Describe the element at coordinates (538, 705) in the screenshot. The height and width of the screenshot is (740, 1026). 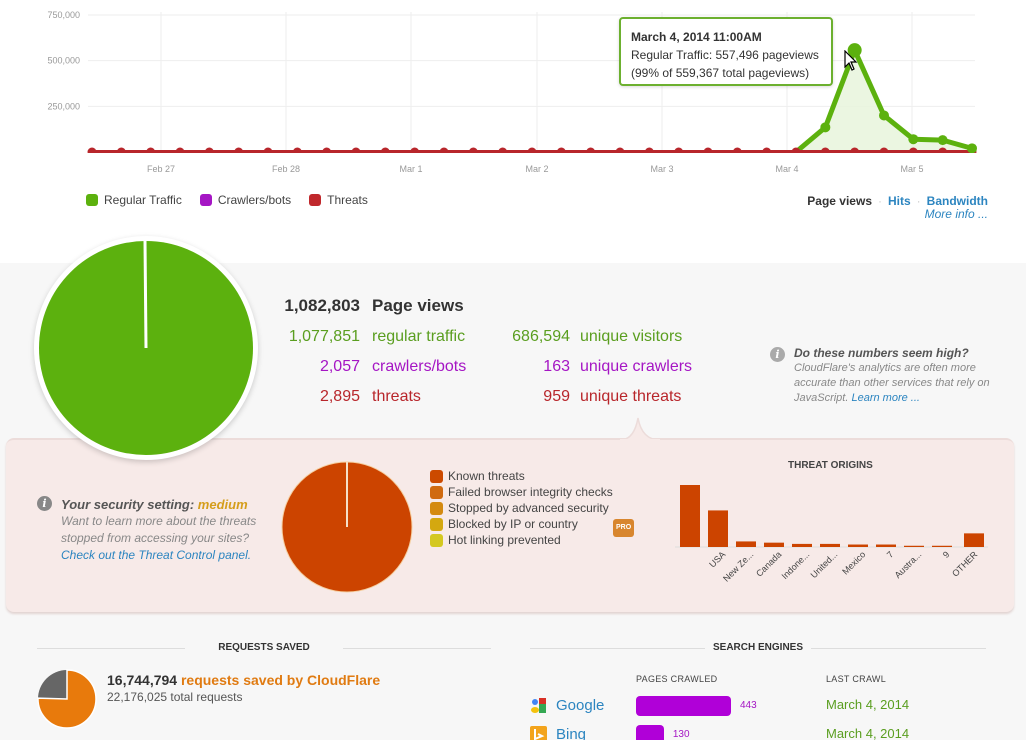
I see `google-icon` at that location.